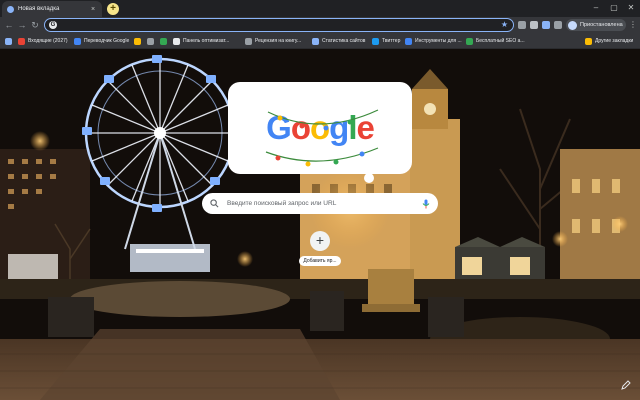  I want to click on google-doodle: Google, so click(320, 128).